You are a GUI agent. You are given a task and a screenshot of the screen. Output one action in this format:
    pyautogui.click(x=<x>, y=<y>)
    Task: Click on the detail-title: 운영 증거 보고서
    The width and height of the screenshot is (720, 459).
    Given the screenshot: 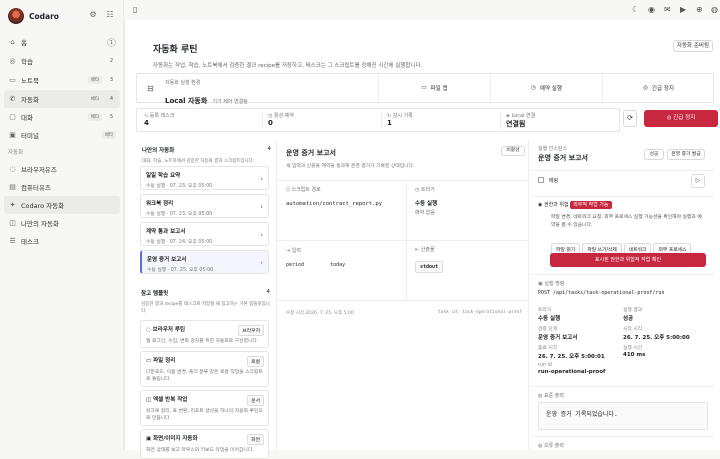 What is the action you would take?
    pyautogui.click(x=311, y=153)
    